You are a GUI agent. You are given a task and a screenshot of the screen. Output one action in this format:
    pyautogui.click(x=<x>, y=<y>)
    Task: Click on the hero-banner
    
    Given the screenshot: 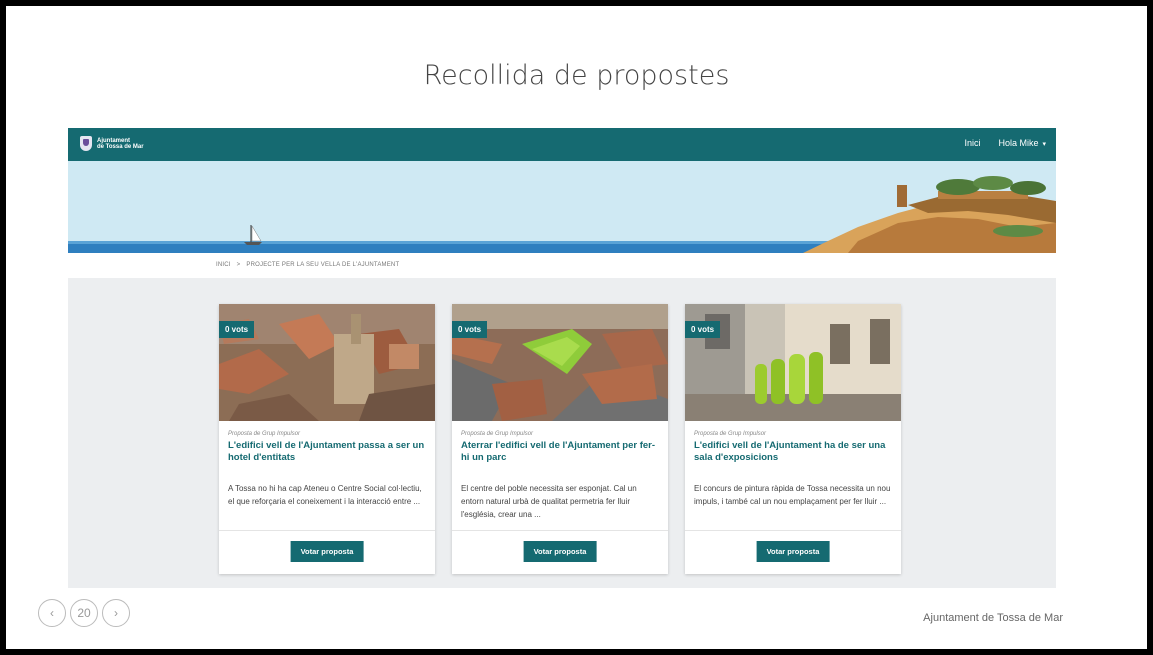 What is the action you would take?
    pyautogui.click(x=562, y=207)
    